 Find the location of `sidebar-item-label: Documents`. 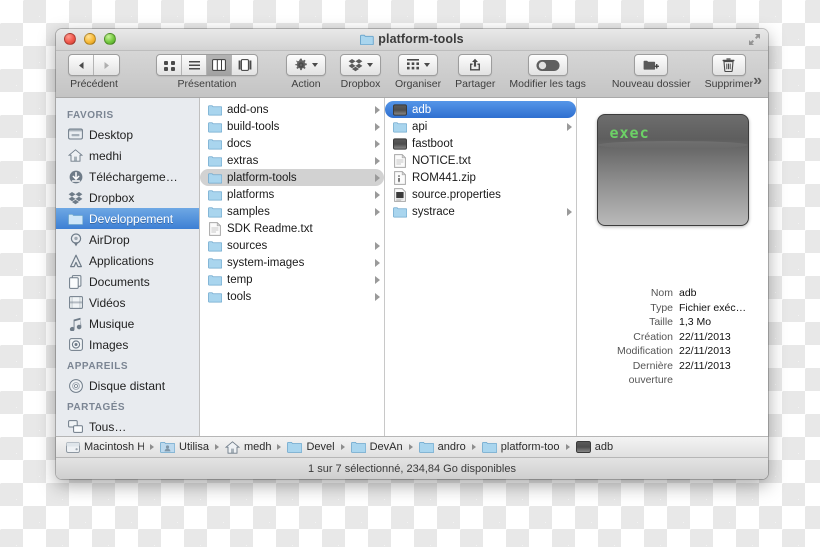

sidebar-item-label: Documents is located at coordinates (119, 281).